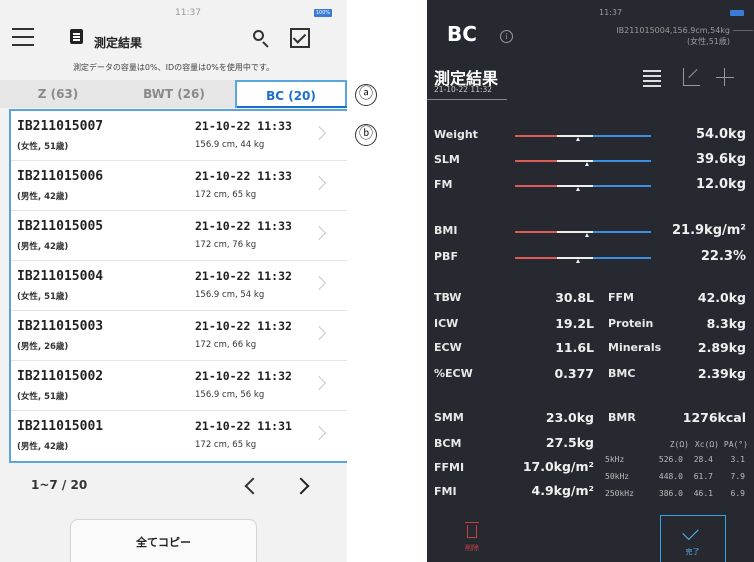 This screenshot has width=754, height=562. I want to click on record-id: IB211015005, so click(60, 226).